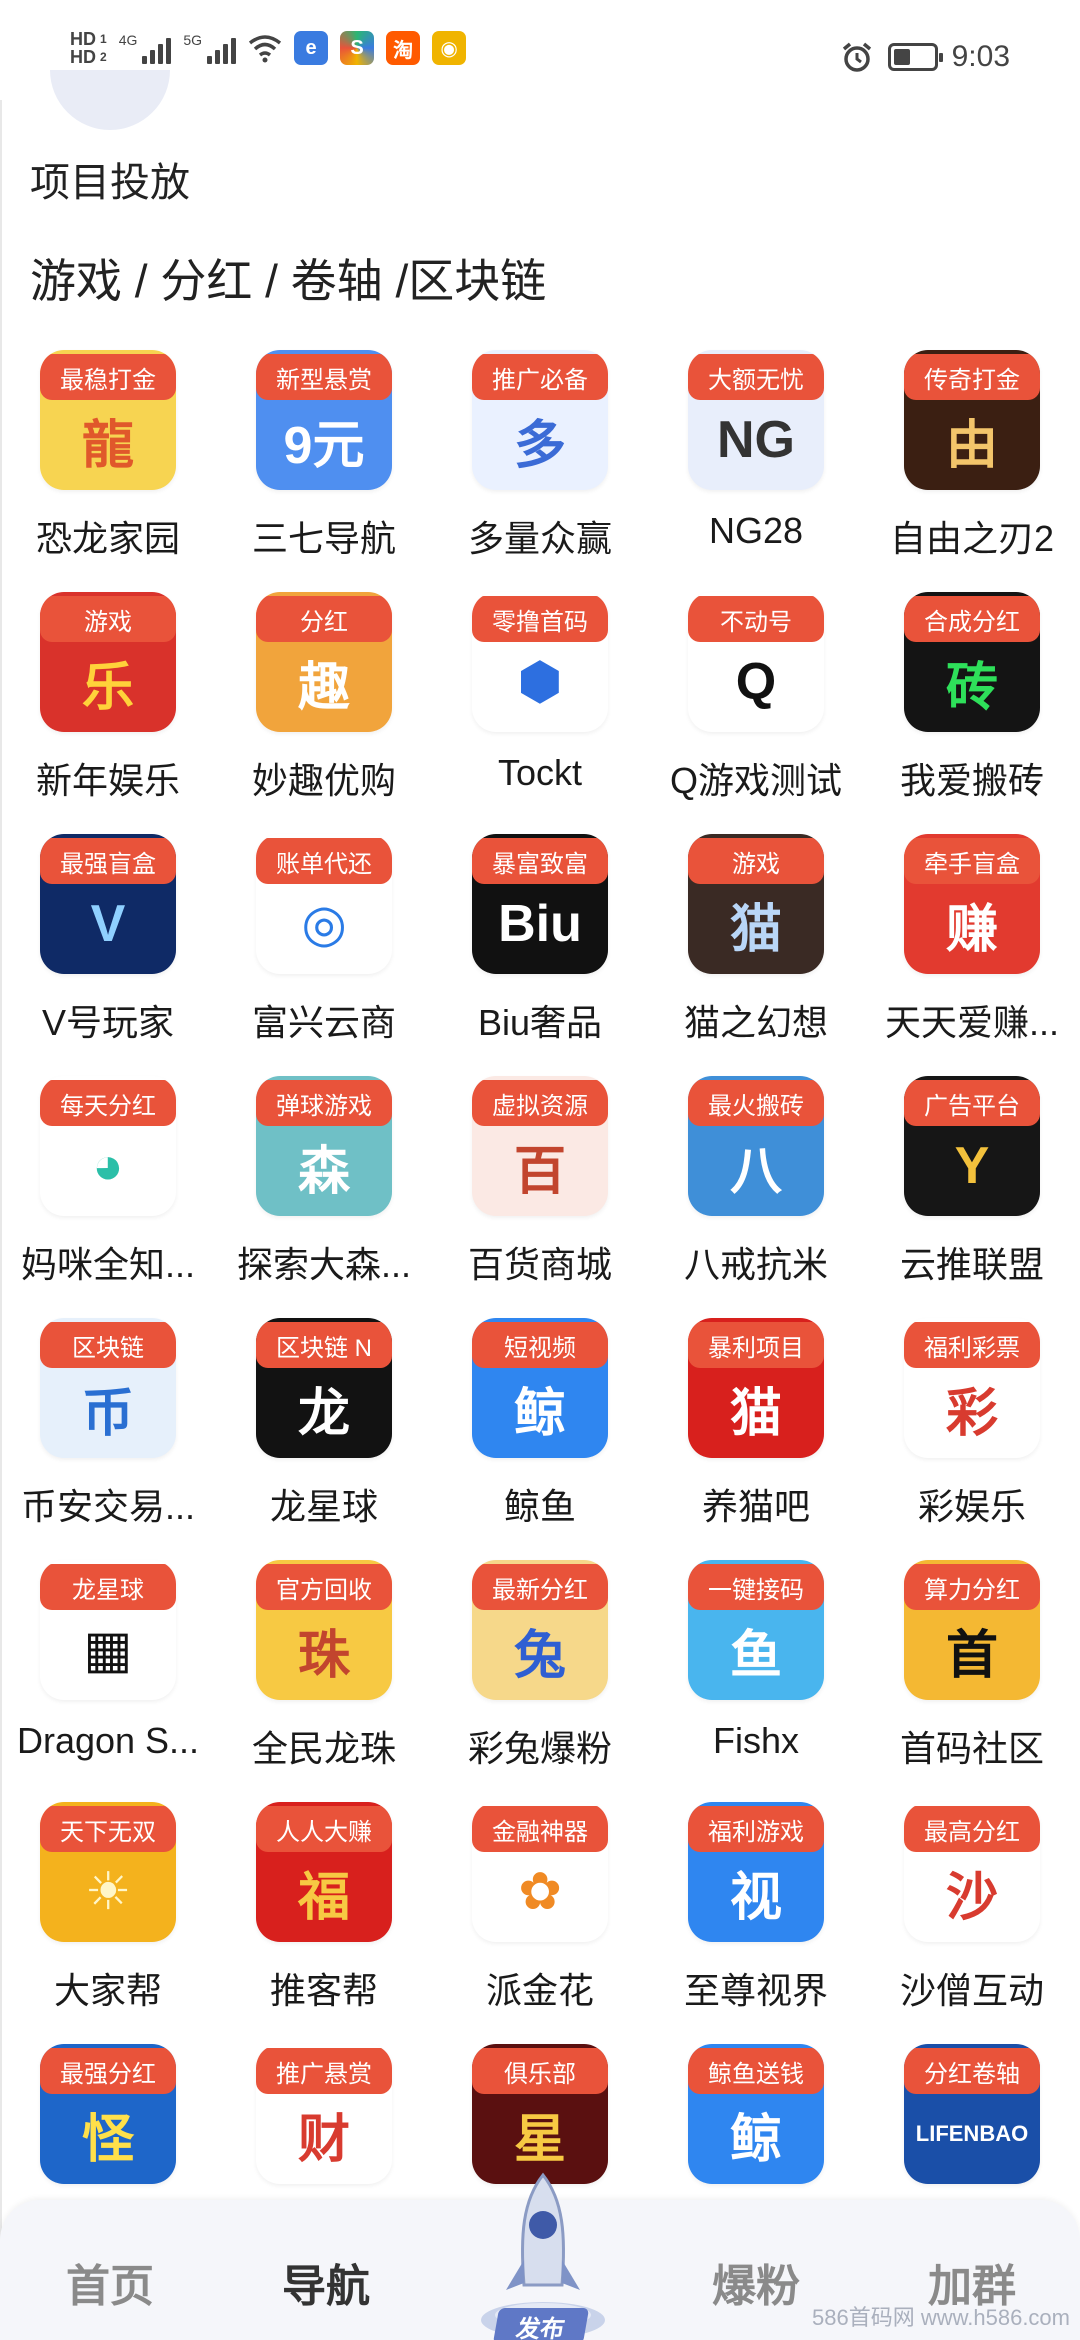 The height and width of the screenshot is (2340, 1080). I want to click on app-grid-item: 乐游戏 新年娱乐, so click(108, 713).